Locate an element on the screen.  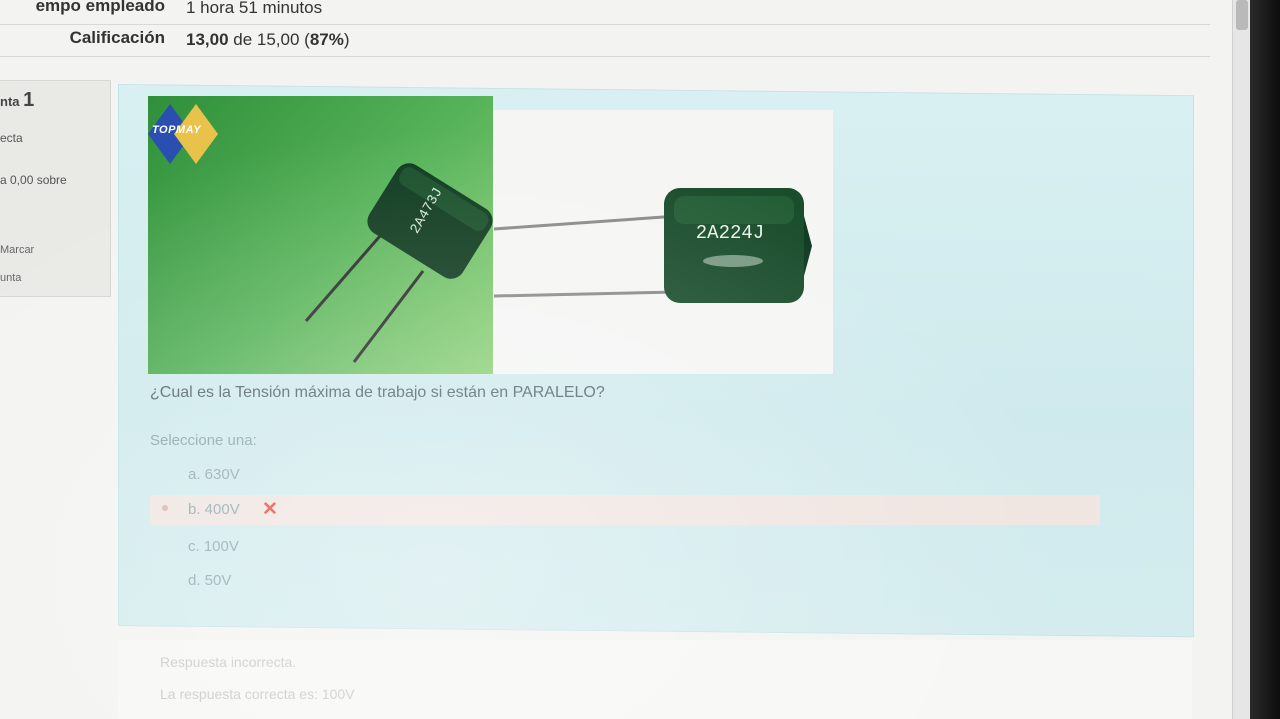
time-label: empo empleado is located at coordinates (100, 7).